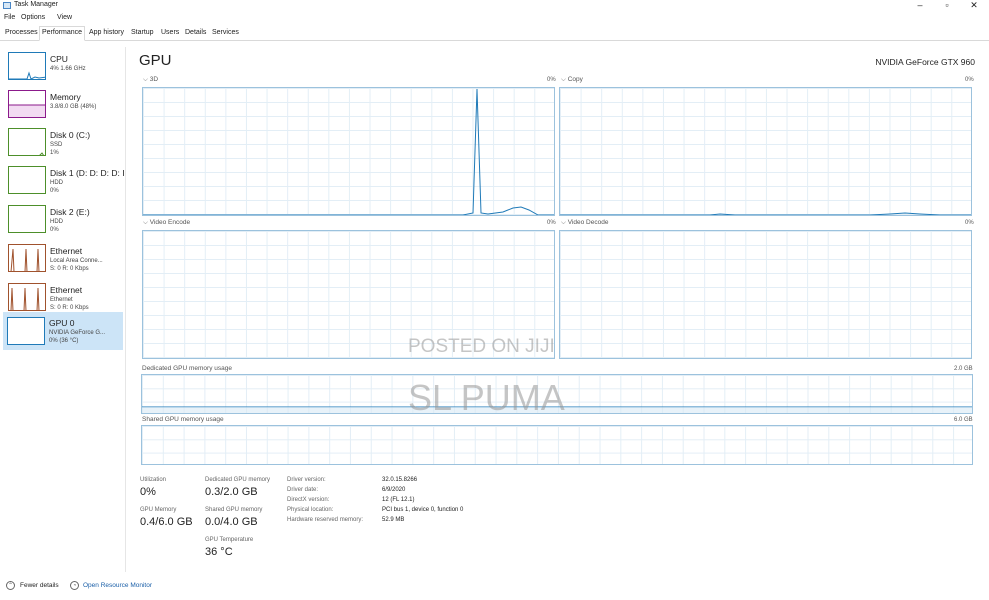  I want to click on minimize-button: –, so click(920, 6).